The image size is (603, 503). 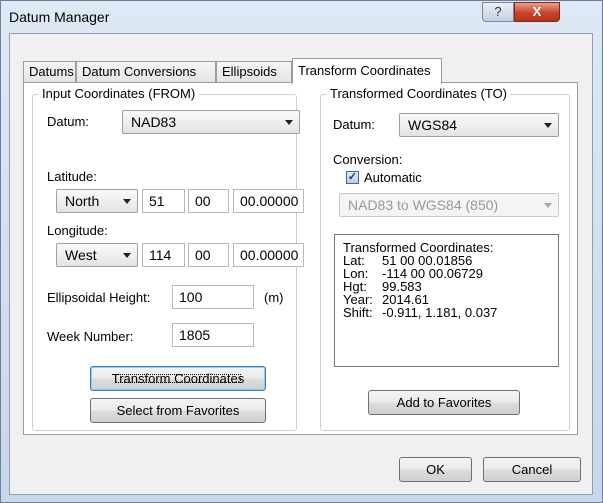 I want to click on cancel-button: Cancel, so click(x=532, y=469).